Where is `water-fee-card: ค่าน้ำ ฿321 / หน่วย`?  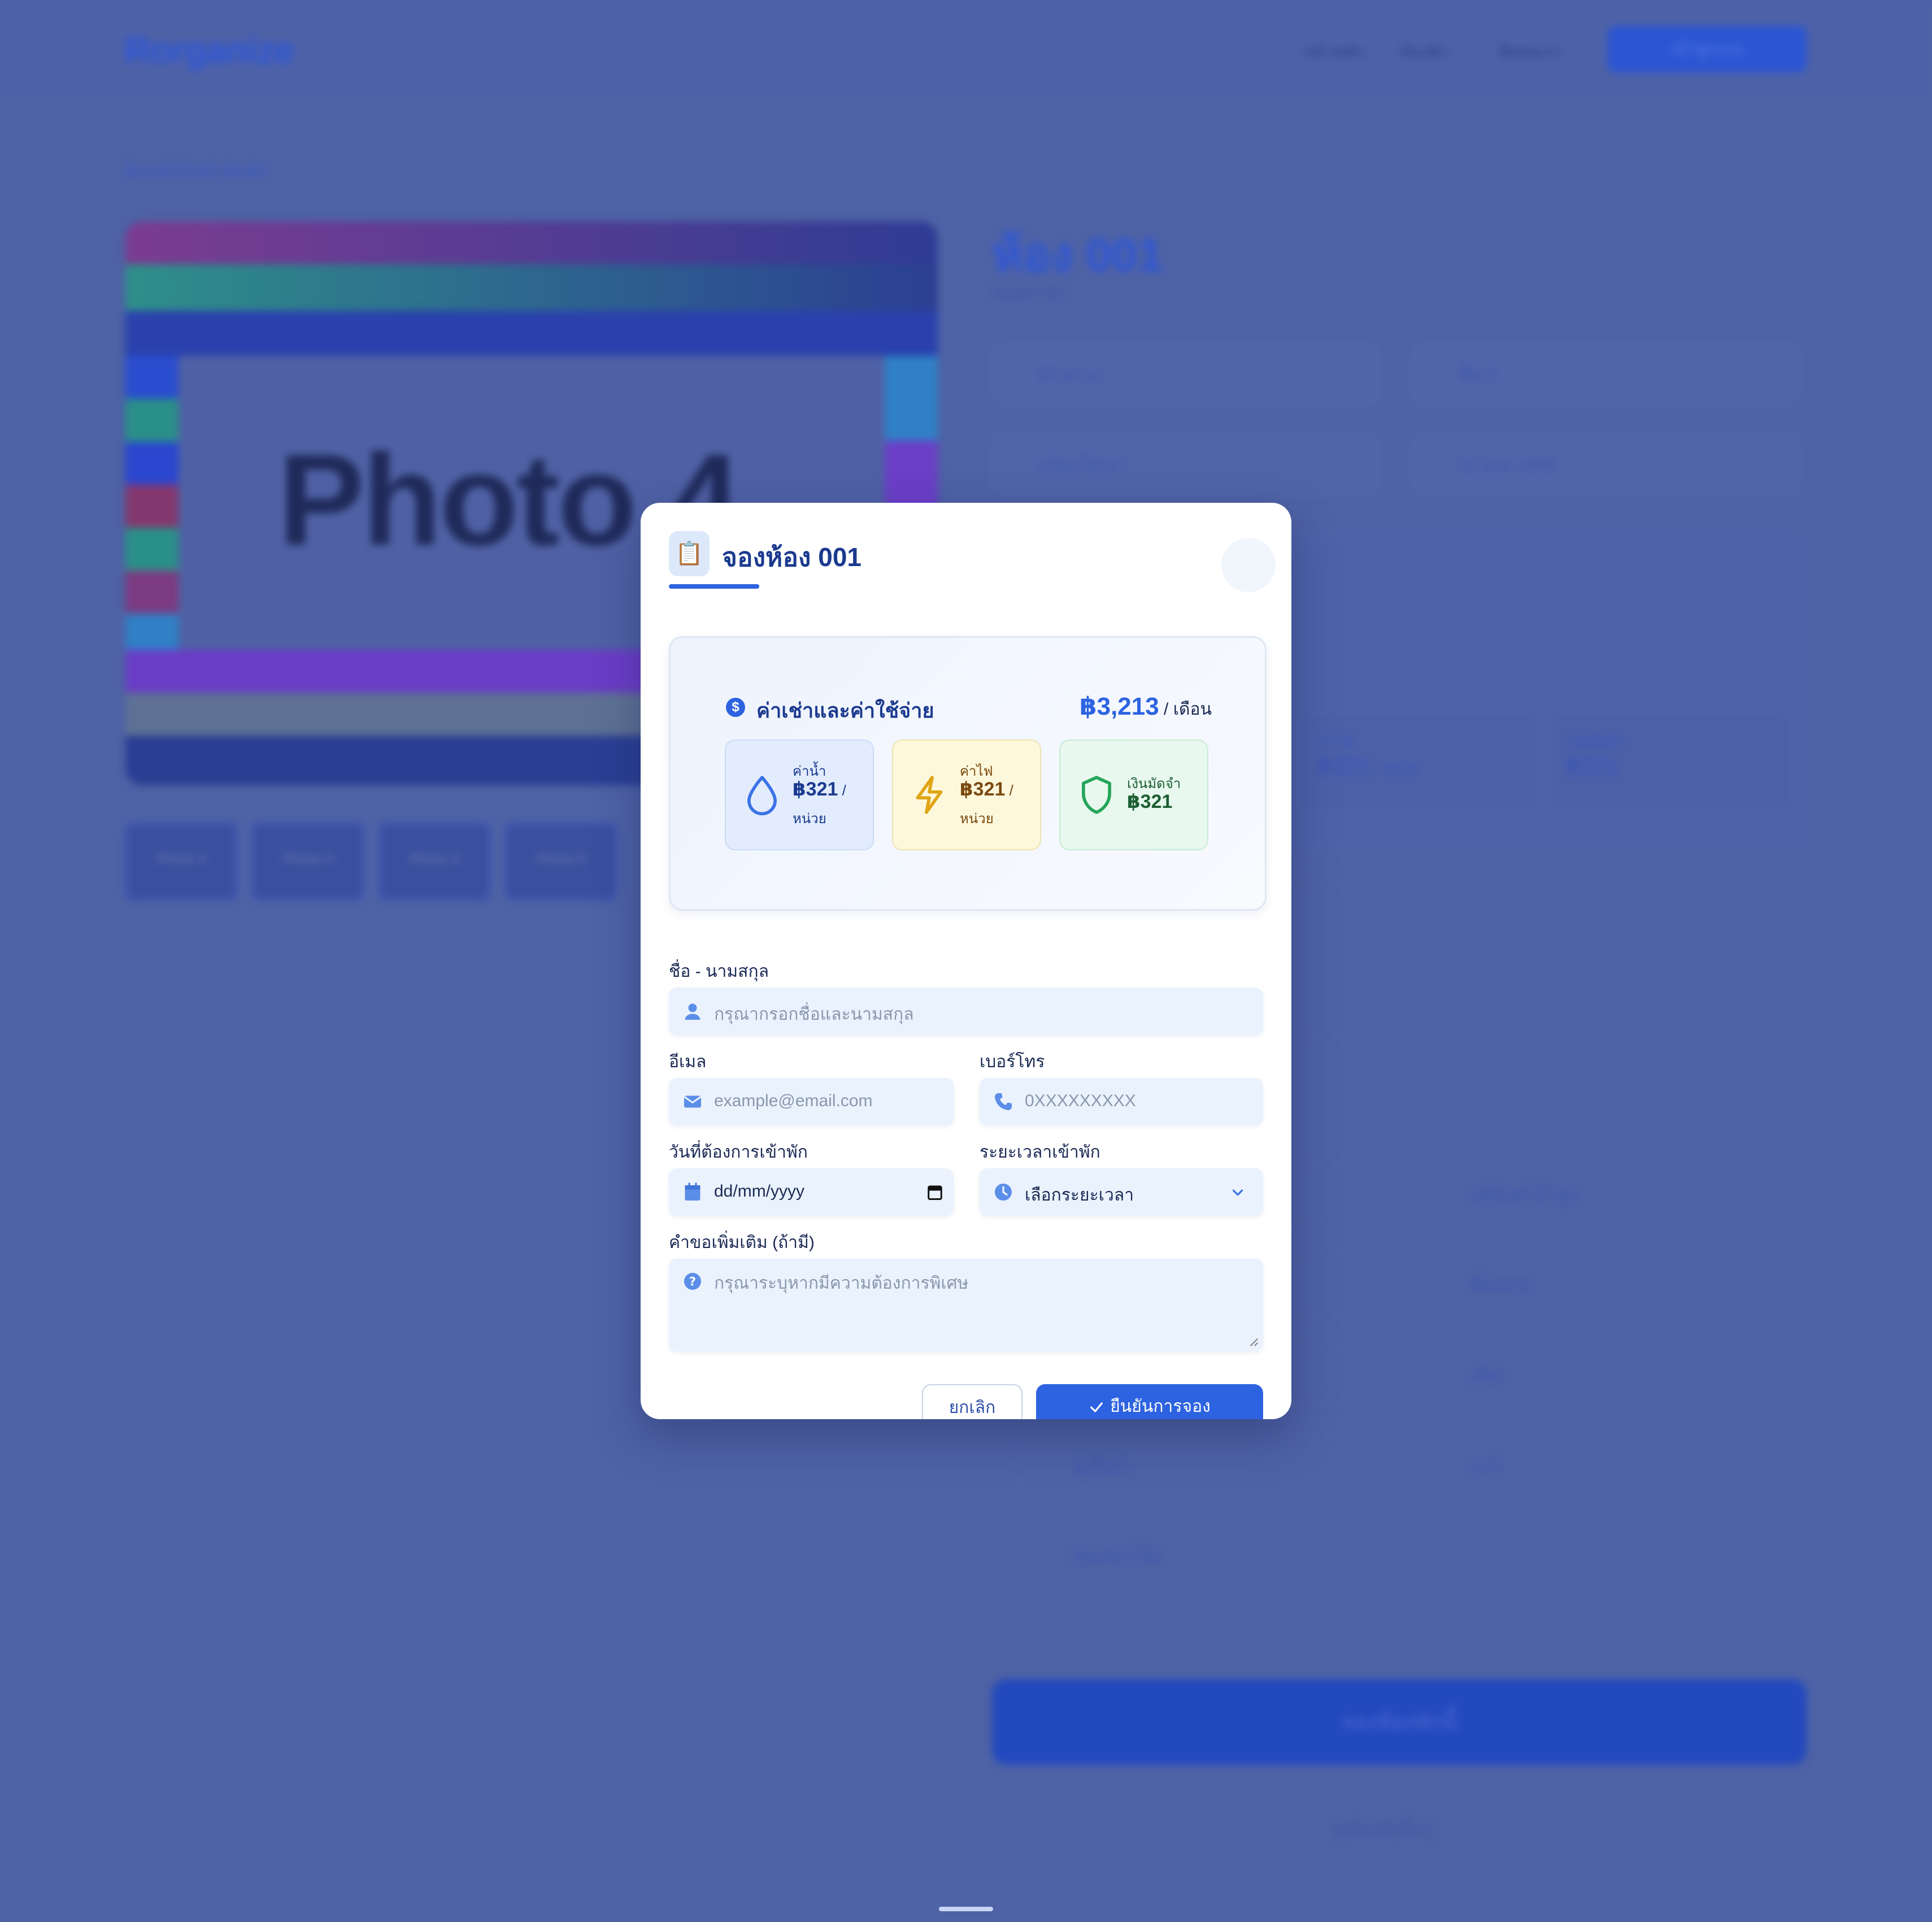
water-fee-card: ค่าน้ำ ฿321 / หน่วย is located at coordinates (799, 795).